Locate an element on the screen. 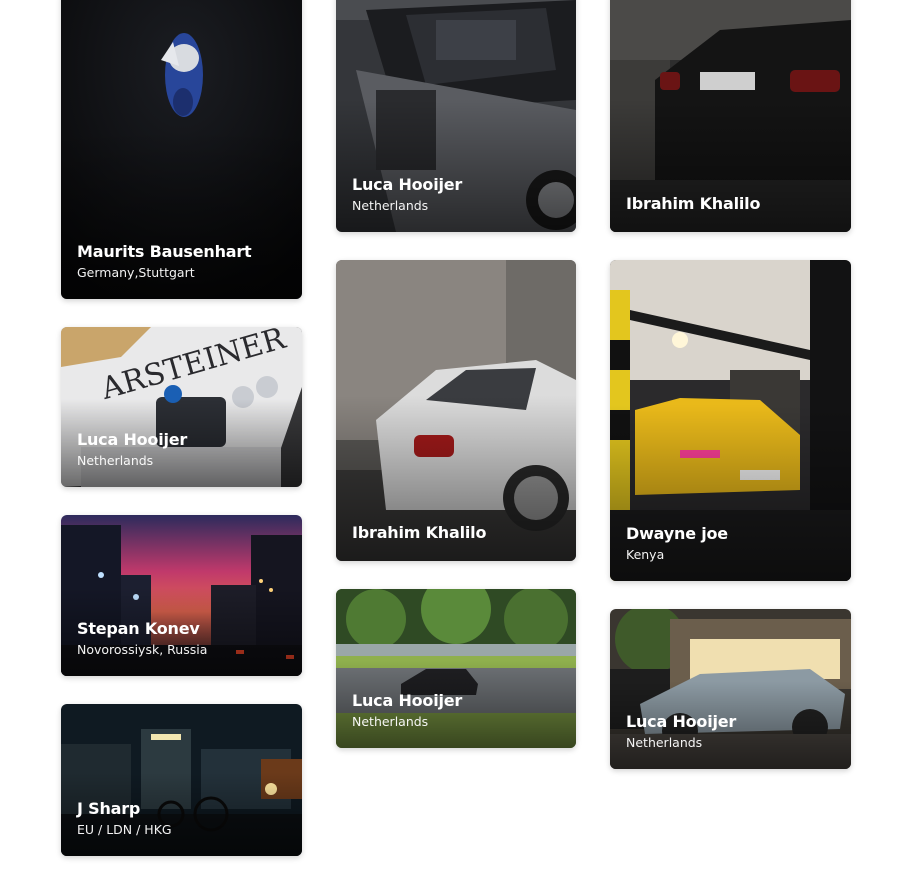 The height and width of the screenshot is (876, 907). card-caption: Dwayne joe Kenya is located at coordinates (732, 543).